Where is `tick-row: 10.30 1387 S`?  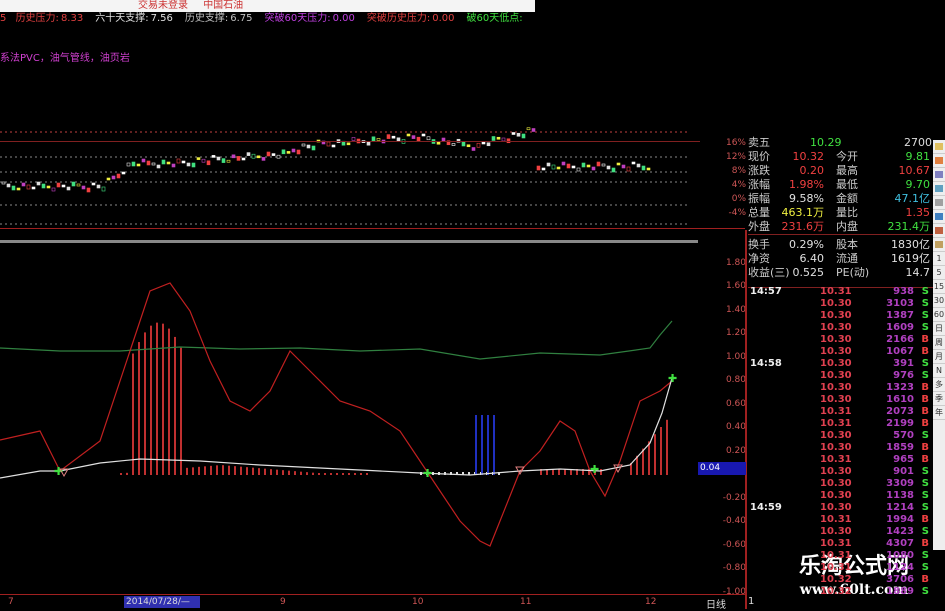
tick-row: 10.30 1387 S is located at coordinates (840, 316).